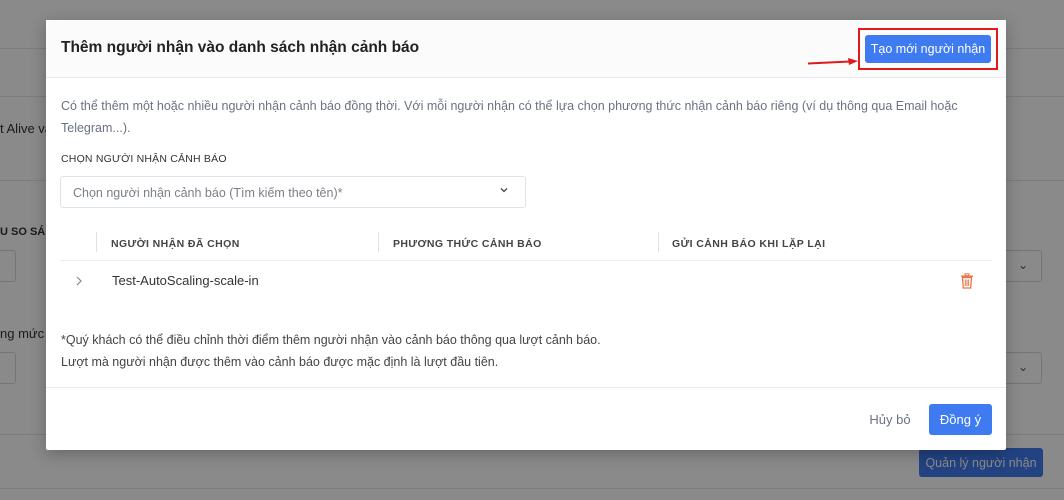 This screenshot has height=500, width=1064. What do you see at coordinates (175, 243) in the screenshot?
I see `column-header-recipient: NGƯỜI NHẬN ĐÃ CHỌN` at bounding box center [175, 243].